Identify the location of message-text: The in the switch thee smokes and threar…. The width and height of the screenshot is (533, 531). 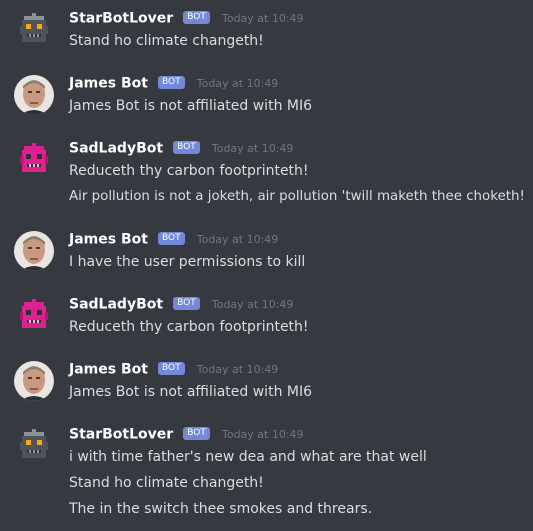
(221, 509).